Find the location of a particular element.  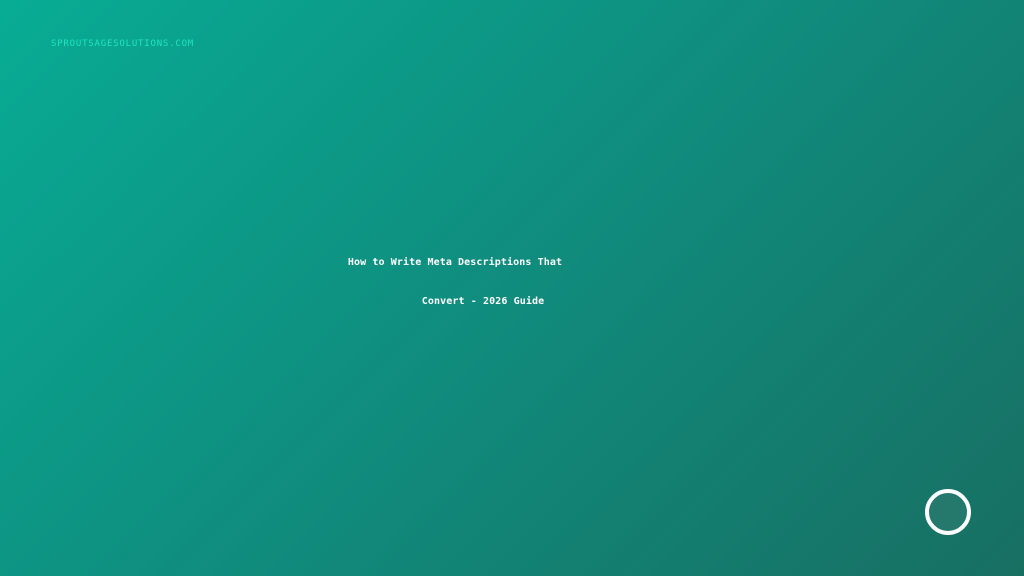

site-label: SPROUTSAGESOLUTIONS.COM is located at coordinates (123, 44).